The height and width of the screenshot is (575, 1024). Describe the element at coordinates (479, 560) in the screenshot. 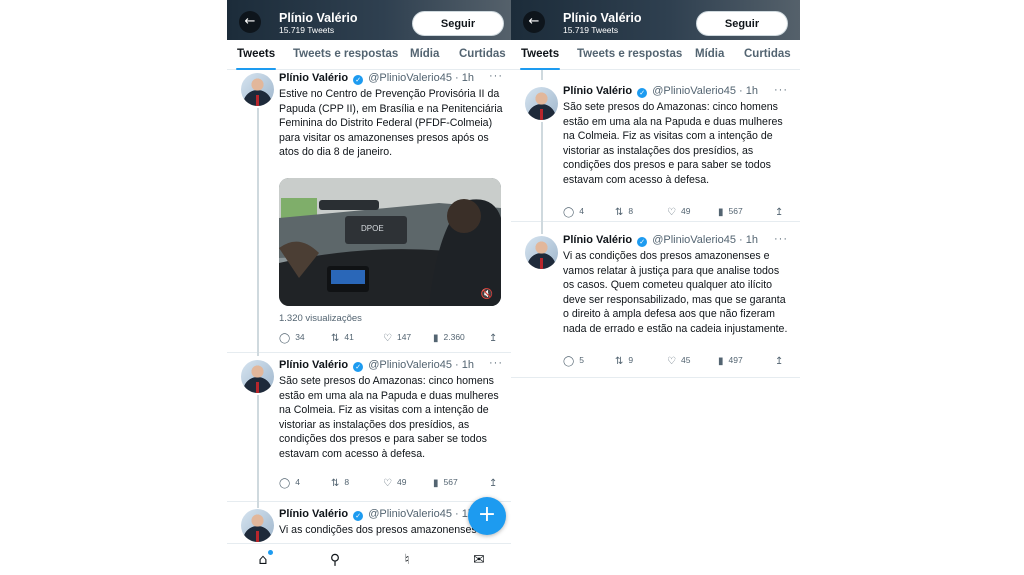

I see `mail-icon: ✉` at that location.